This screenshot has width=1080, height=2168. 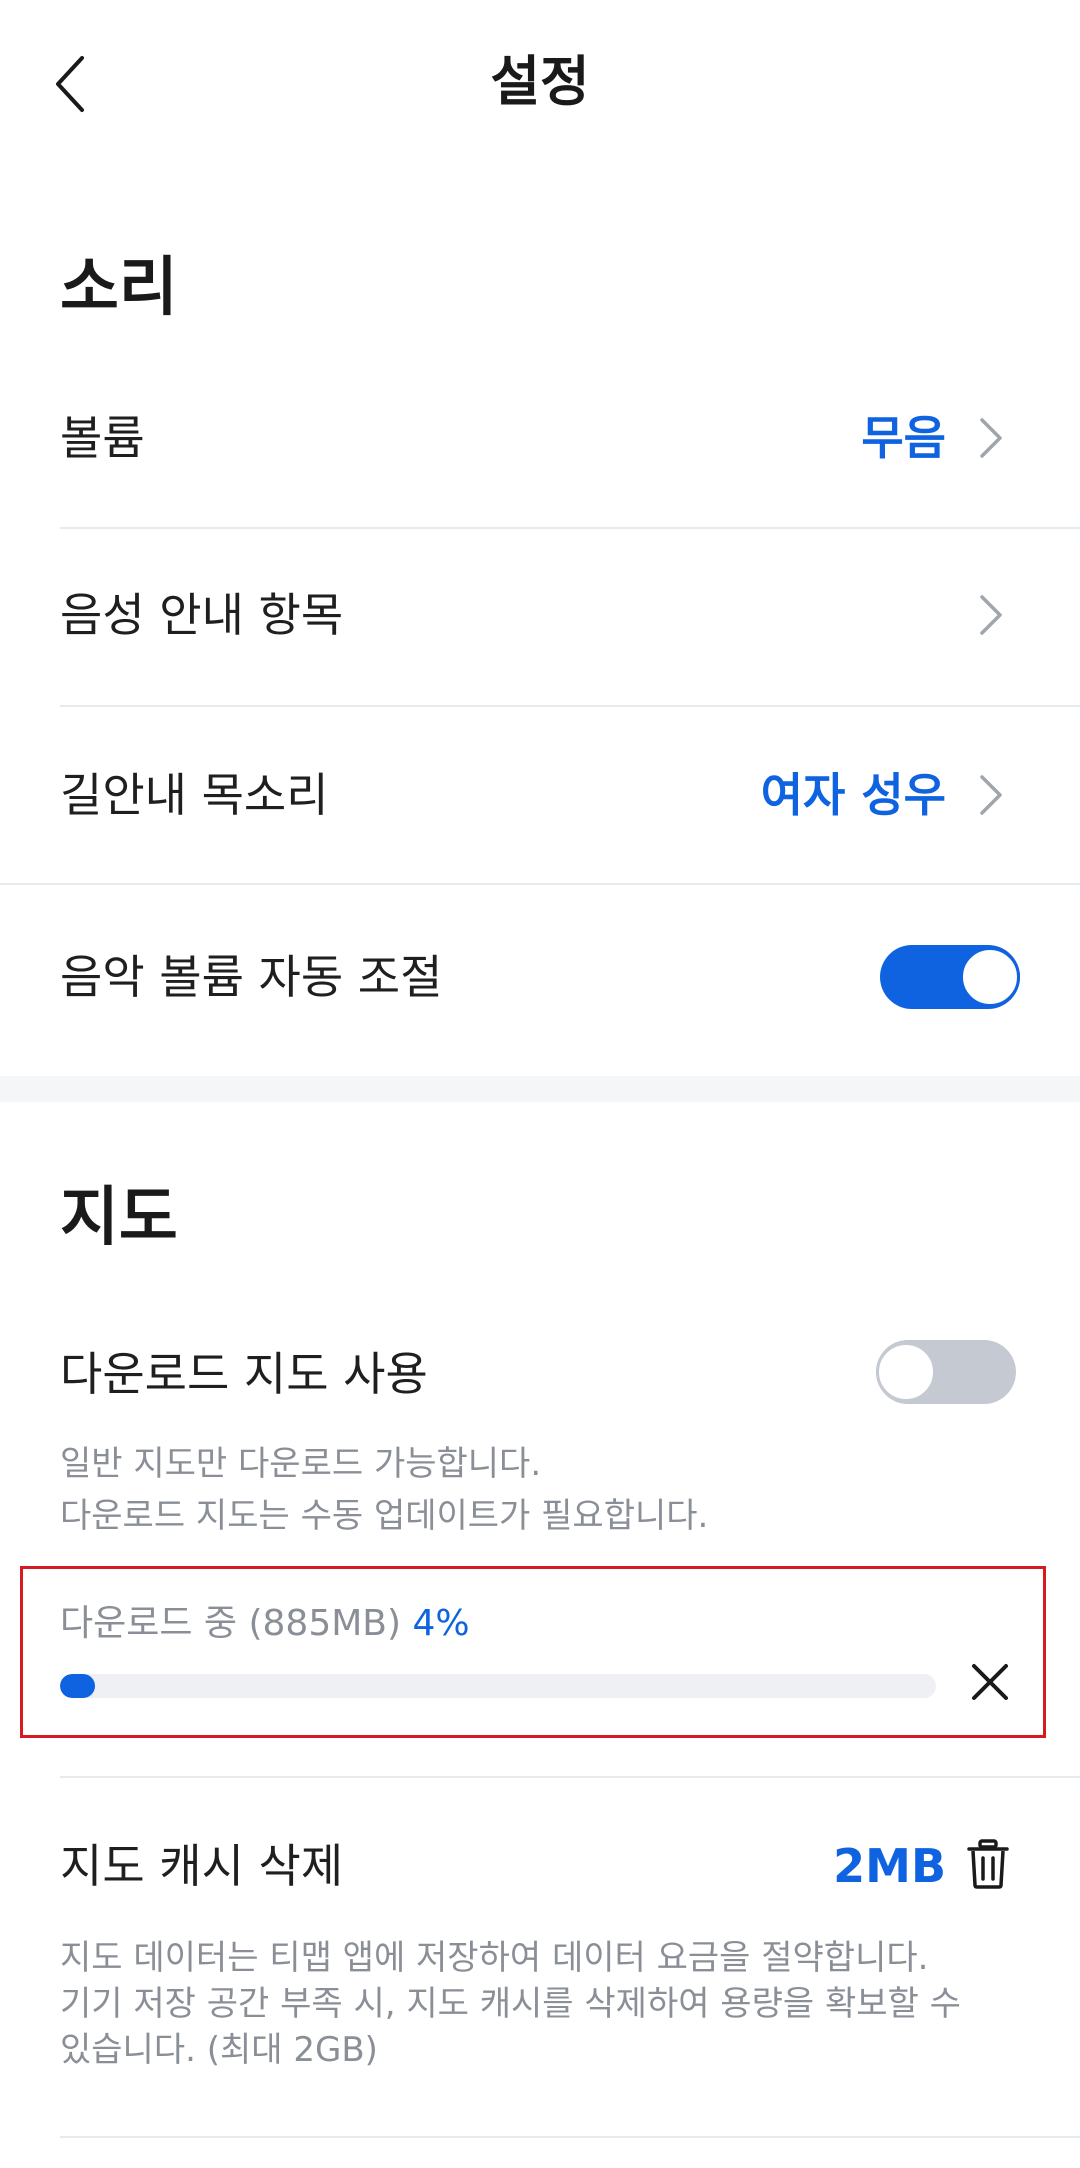 What do you see at coordinates (251, 977) in the screenshot?
I see `music-auto-label: 음악 볼륨 자동 조절` at bounding box center [251, 977].